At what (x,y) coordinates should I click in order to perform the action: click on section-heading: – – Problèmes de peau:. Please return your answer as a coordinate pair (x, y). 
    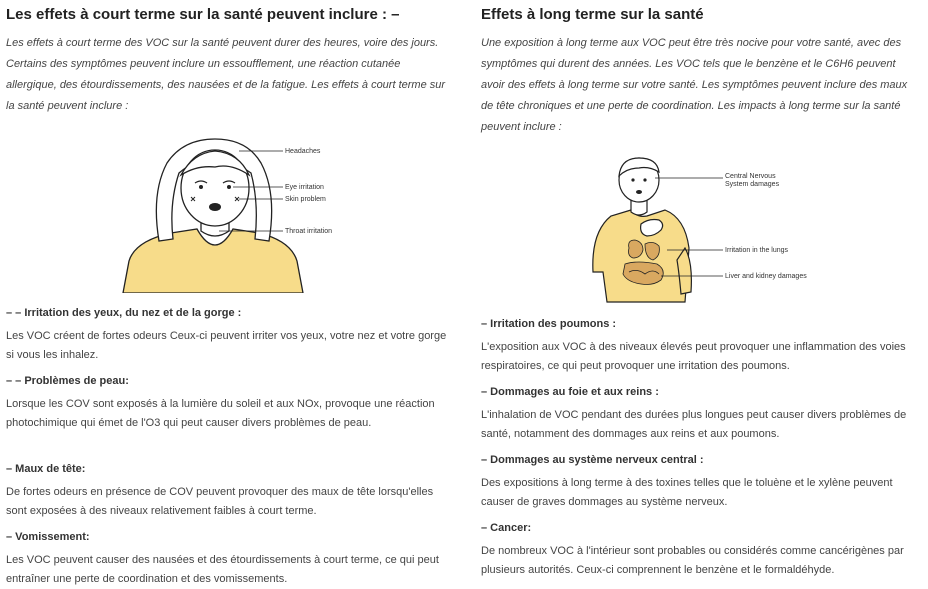
    Looking at the image, I should click on (67, 381).